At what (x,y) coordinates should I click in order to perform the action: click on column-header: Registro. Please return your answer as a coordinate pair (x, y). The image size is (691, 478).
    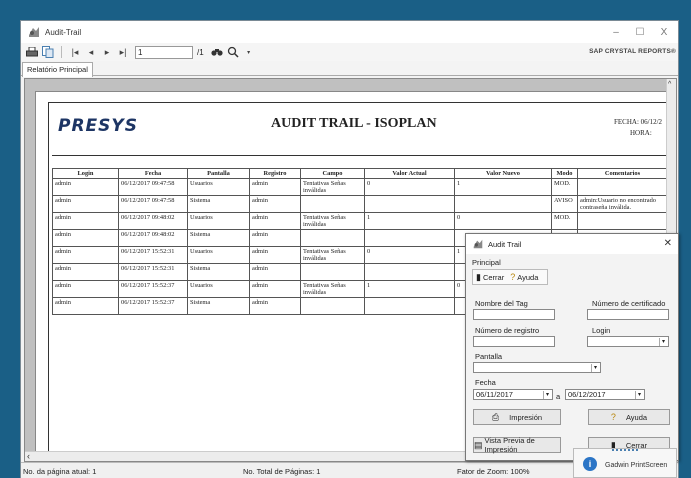
    Looking at the image, I should click on (275, 173).